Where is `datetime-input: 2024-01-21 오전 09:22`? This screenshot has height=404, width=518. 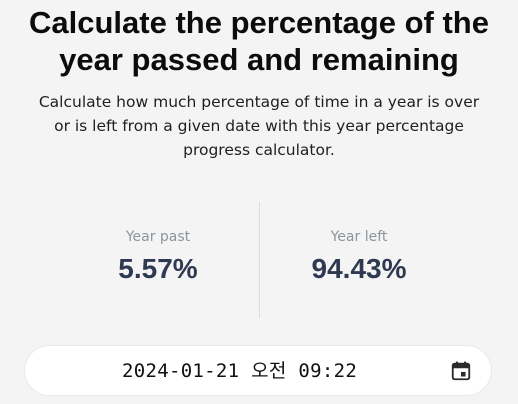 datetime-input: 2024-01-21 오전 09:22 is located at coordinates (258, 370).